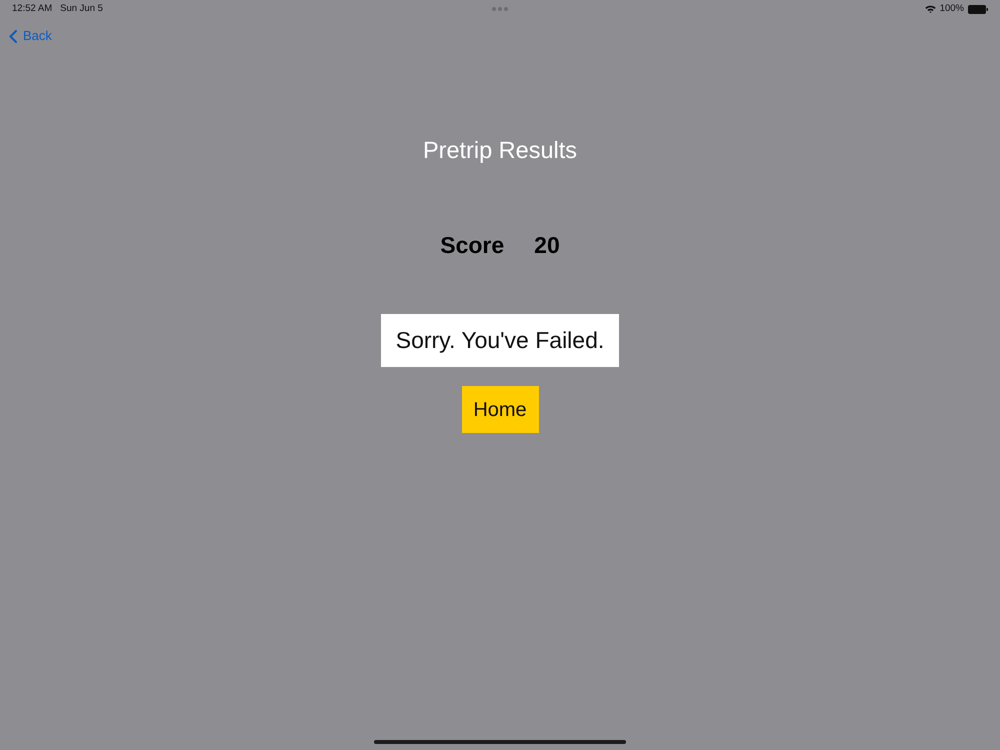  What do you see at coordinates (500, 409) in the screenshot?
I see `home-button: Home` at bounding box center [500, 409].